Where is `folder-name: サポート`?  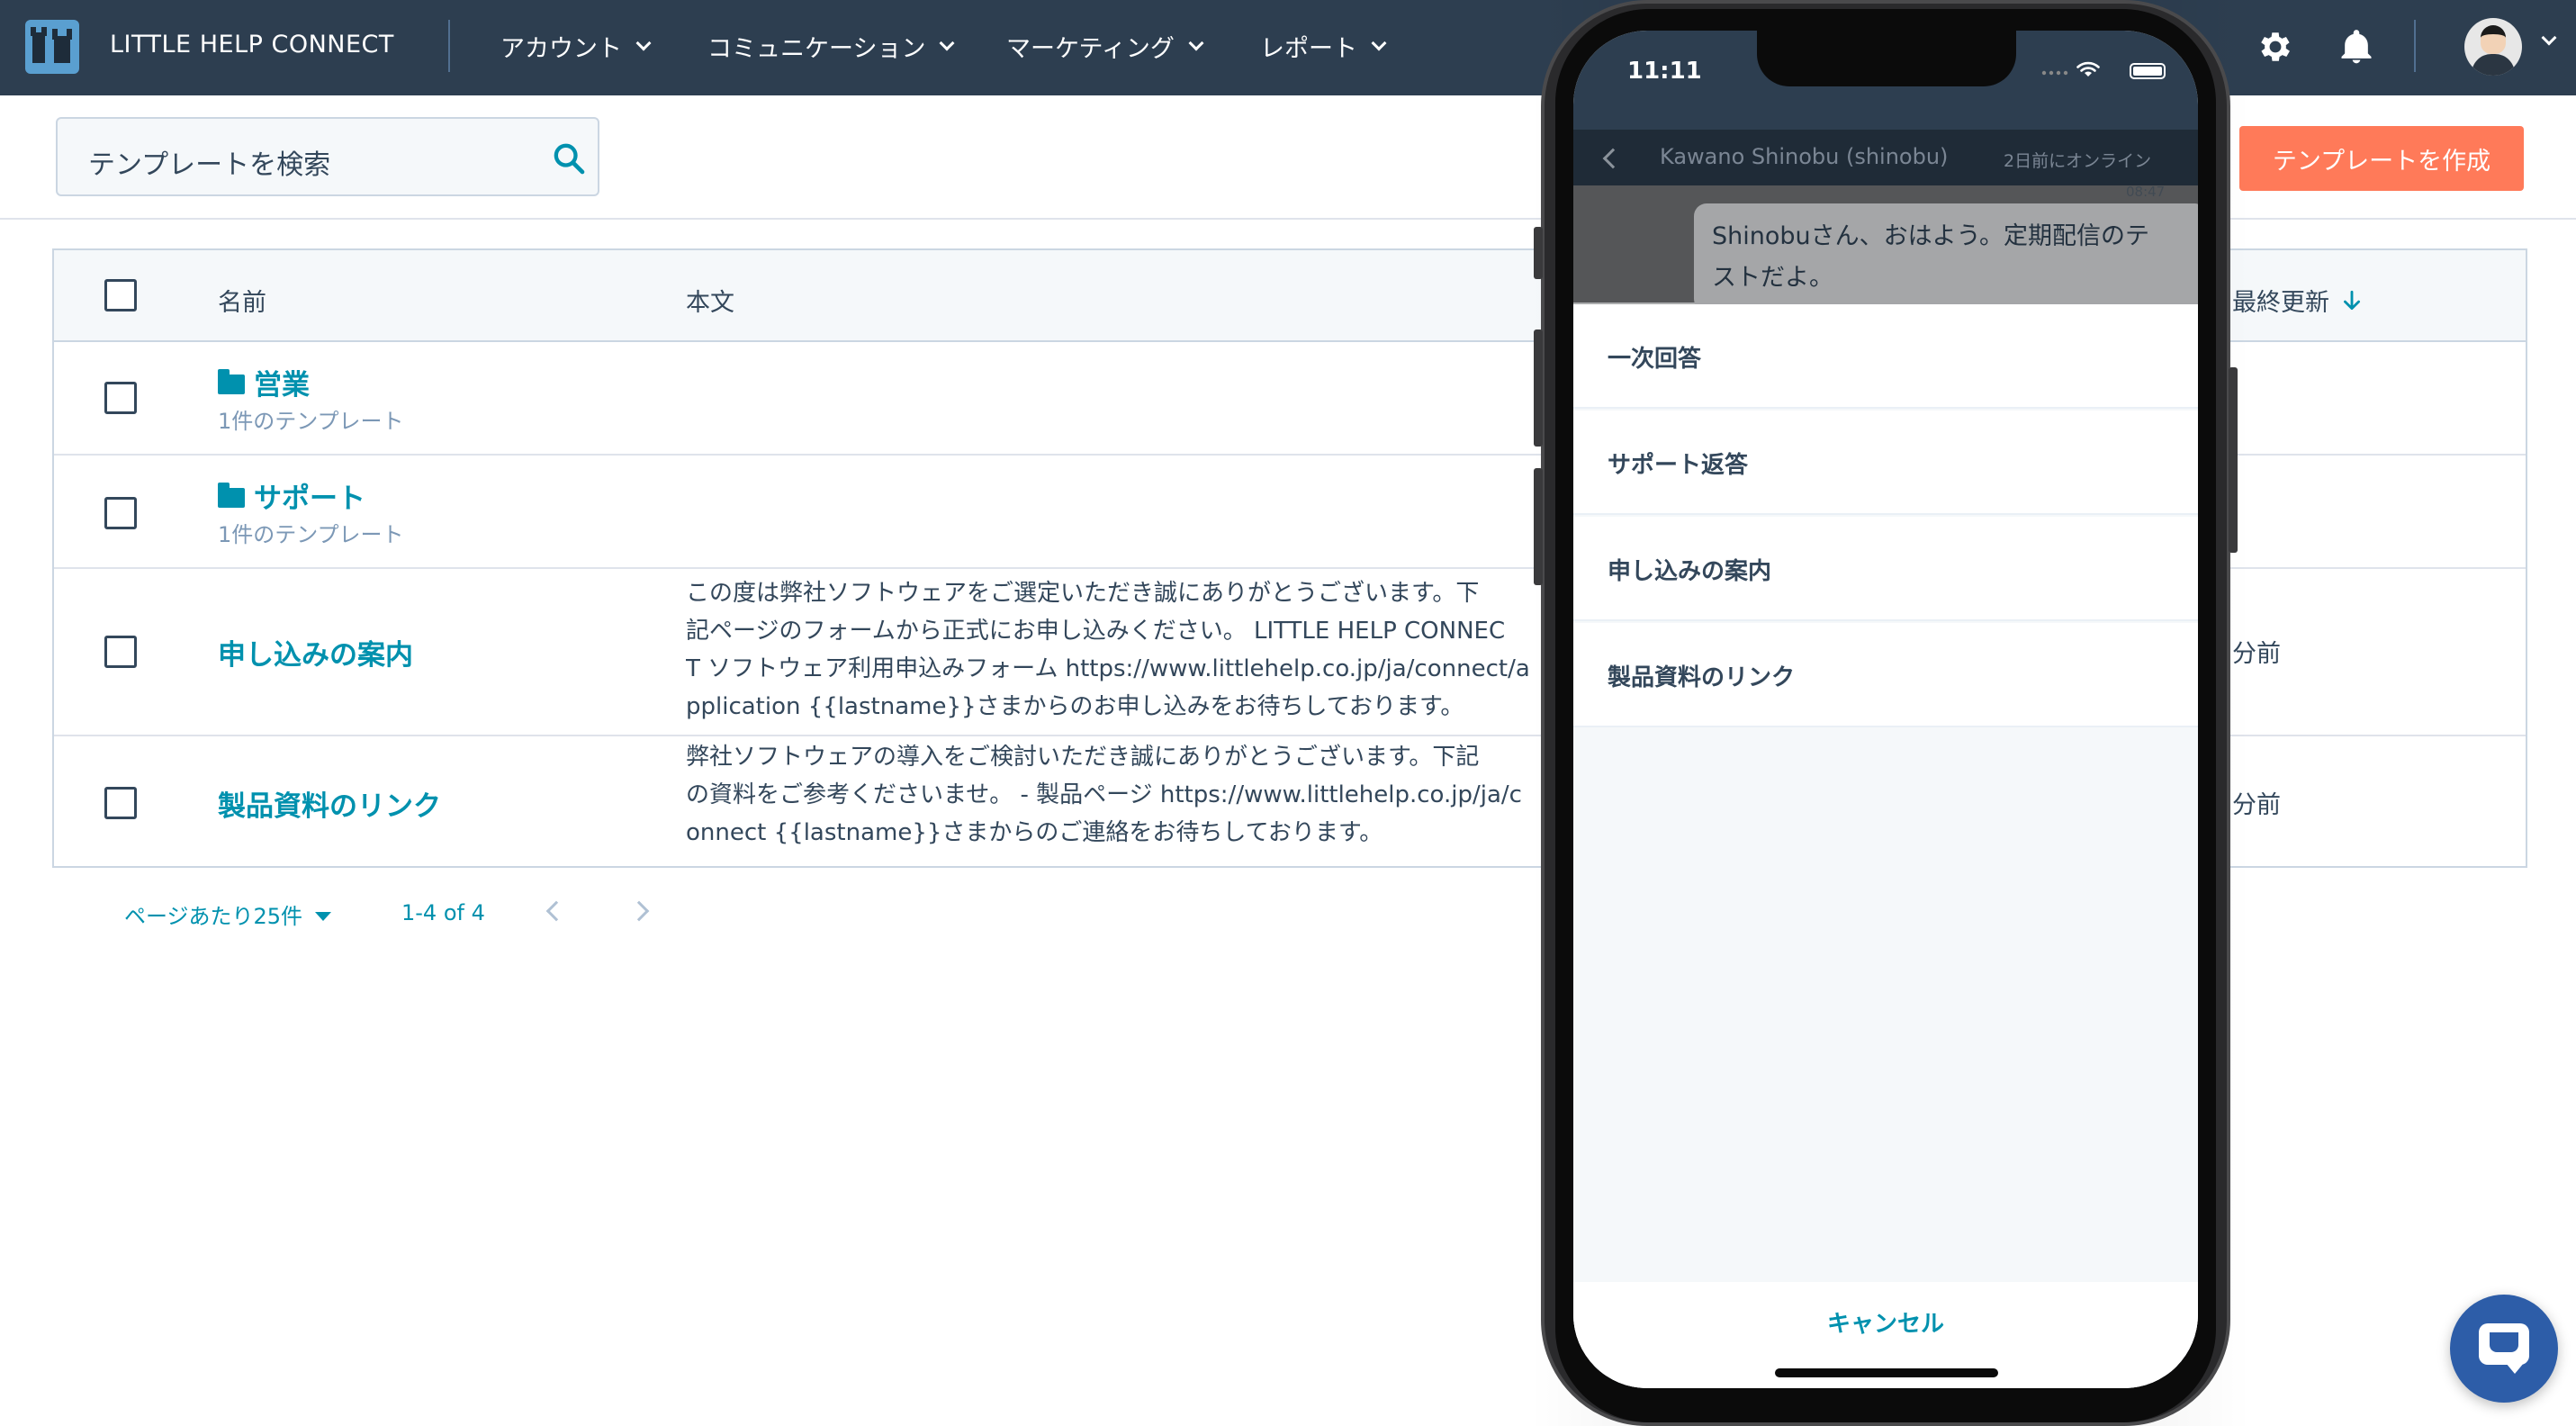 folder-name: サポート is located at coordinates (309, 499).